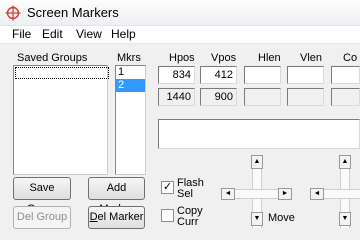 The image size is (360, 240). What do you see at coordinates (257, 162) in the screenshot?
I see `move-up-arrow-icon: ▲` at bounding box center [257, 162].